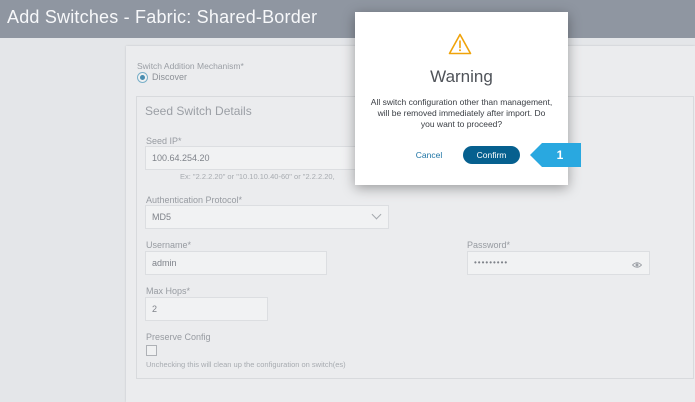 This screenshot has width=695, height=402. I want to click on password-label: Password*, so click(489, 245).